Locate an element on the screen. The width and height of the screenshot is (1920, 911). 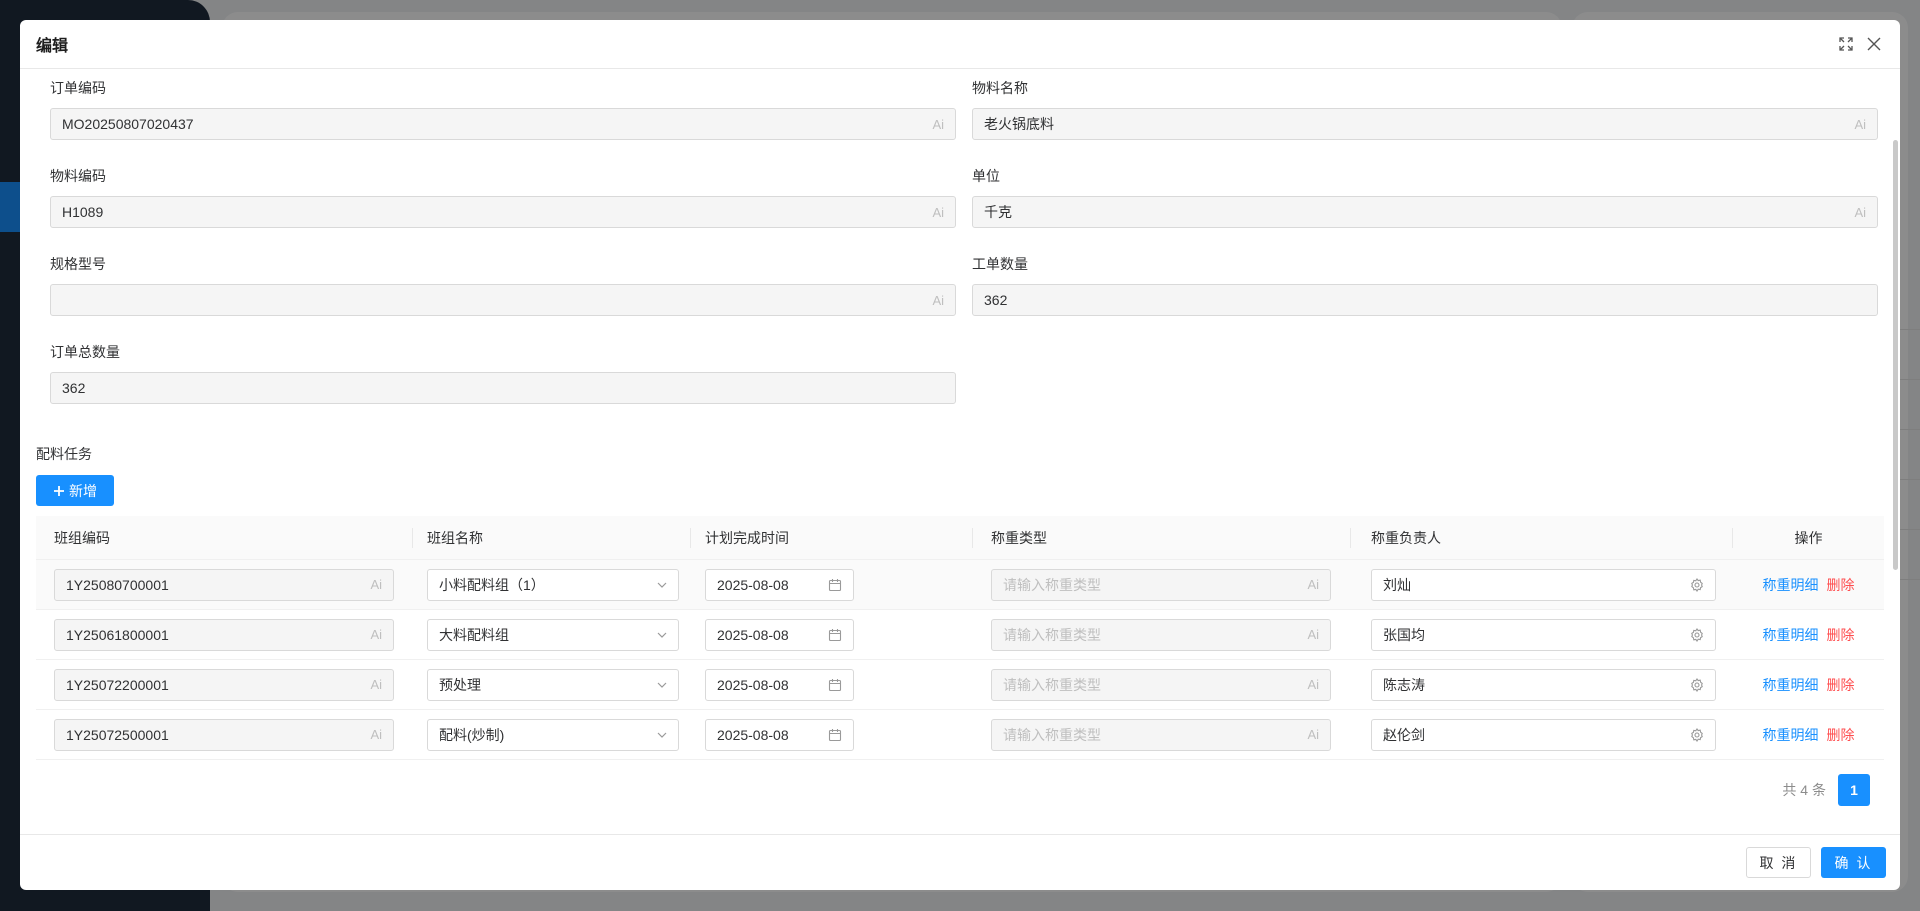
work-order-qty-value: 362 is located at coordinates (996, 300).